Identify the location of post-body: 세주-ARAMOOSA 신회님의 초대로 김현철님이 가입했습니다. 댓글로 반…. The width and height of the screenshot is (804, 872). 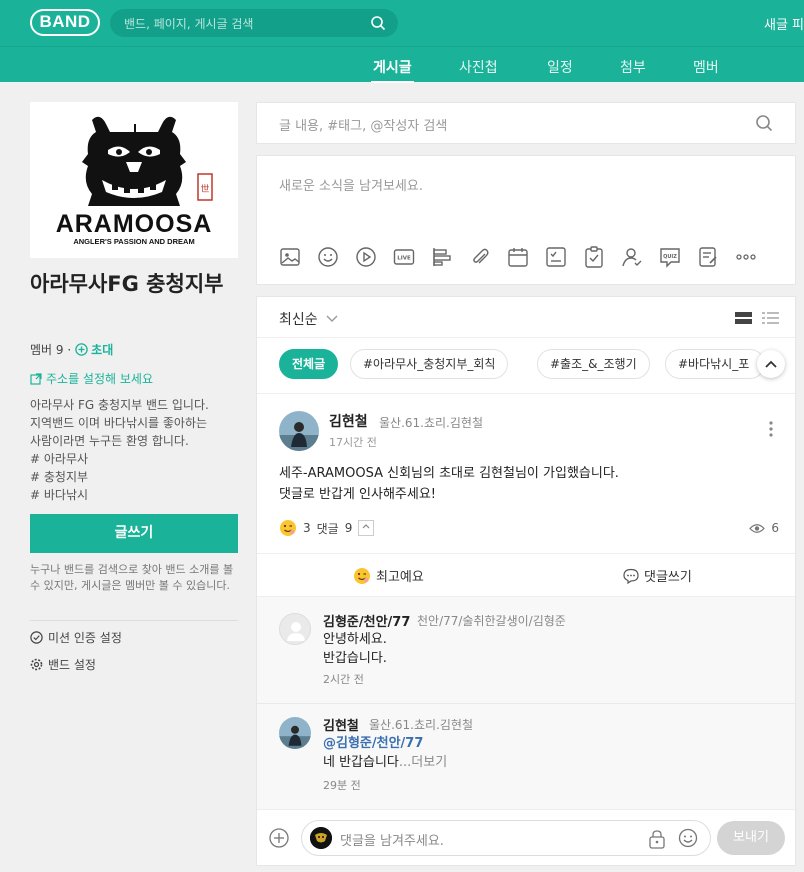
(449, 484).